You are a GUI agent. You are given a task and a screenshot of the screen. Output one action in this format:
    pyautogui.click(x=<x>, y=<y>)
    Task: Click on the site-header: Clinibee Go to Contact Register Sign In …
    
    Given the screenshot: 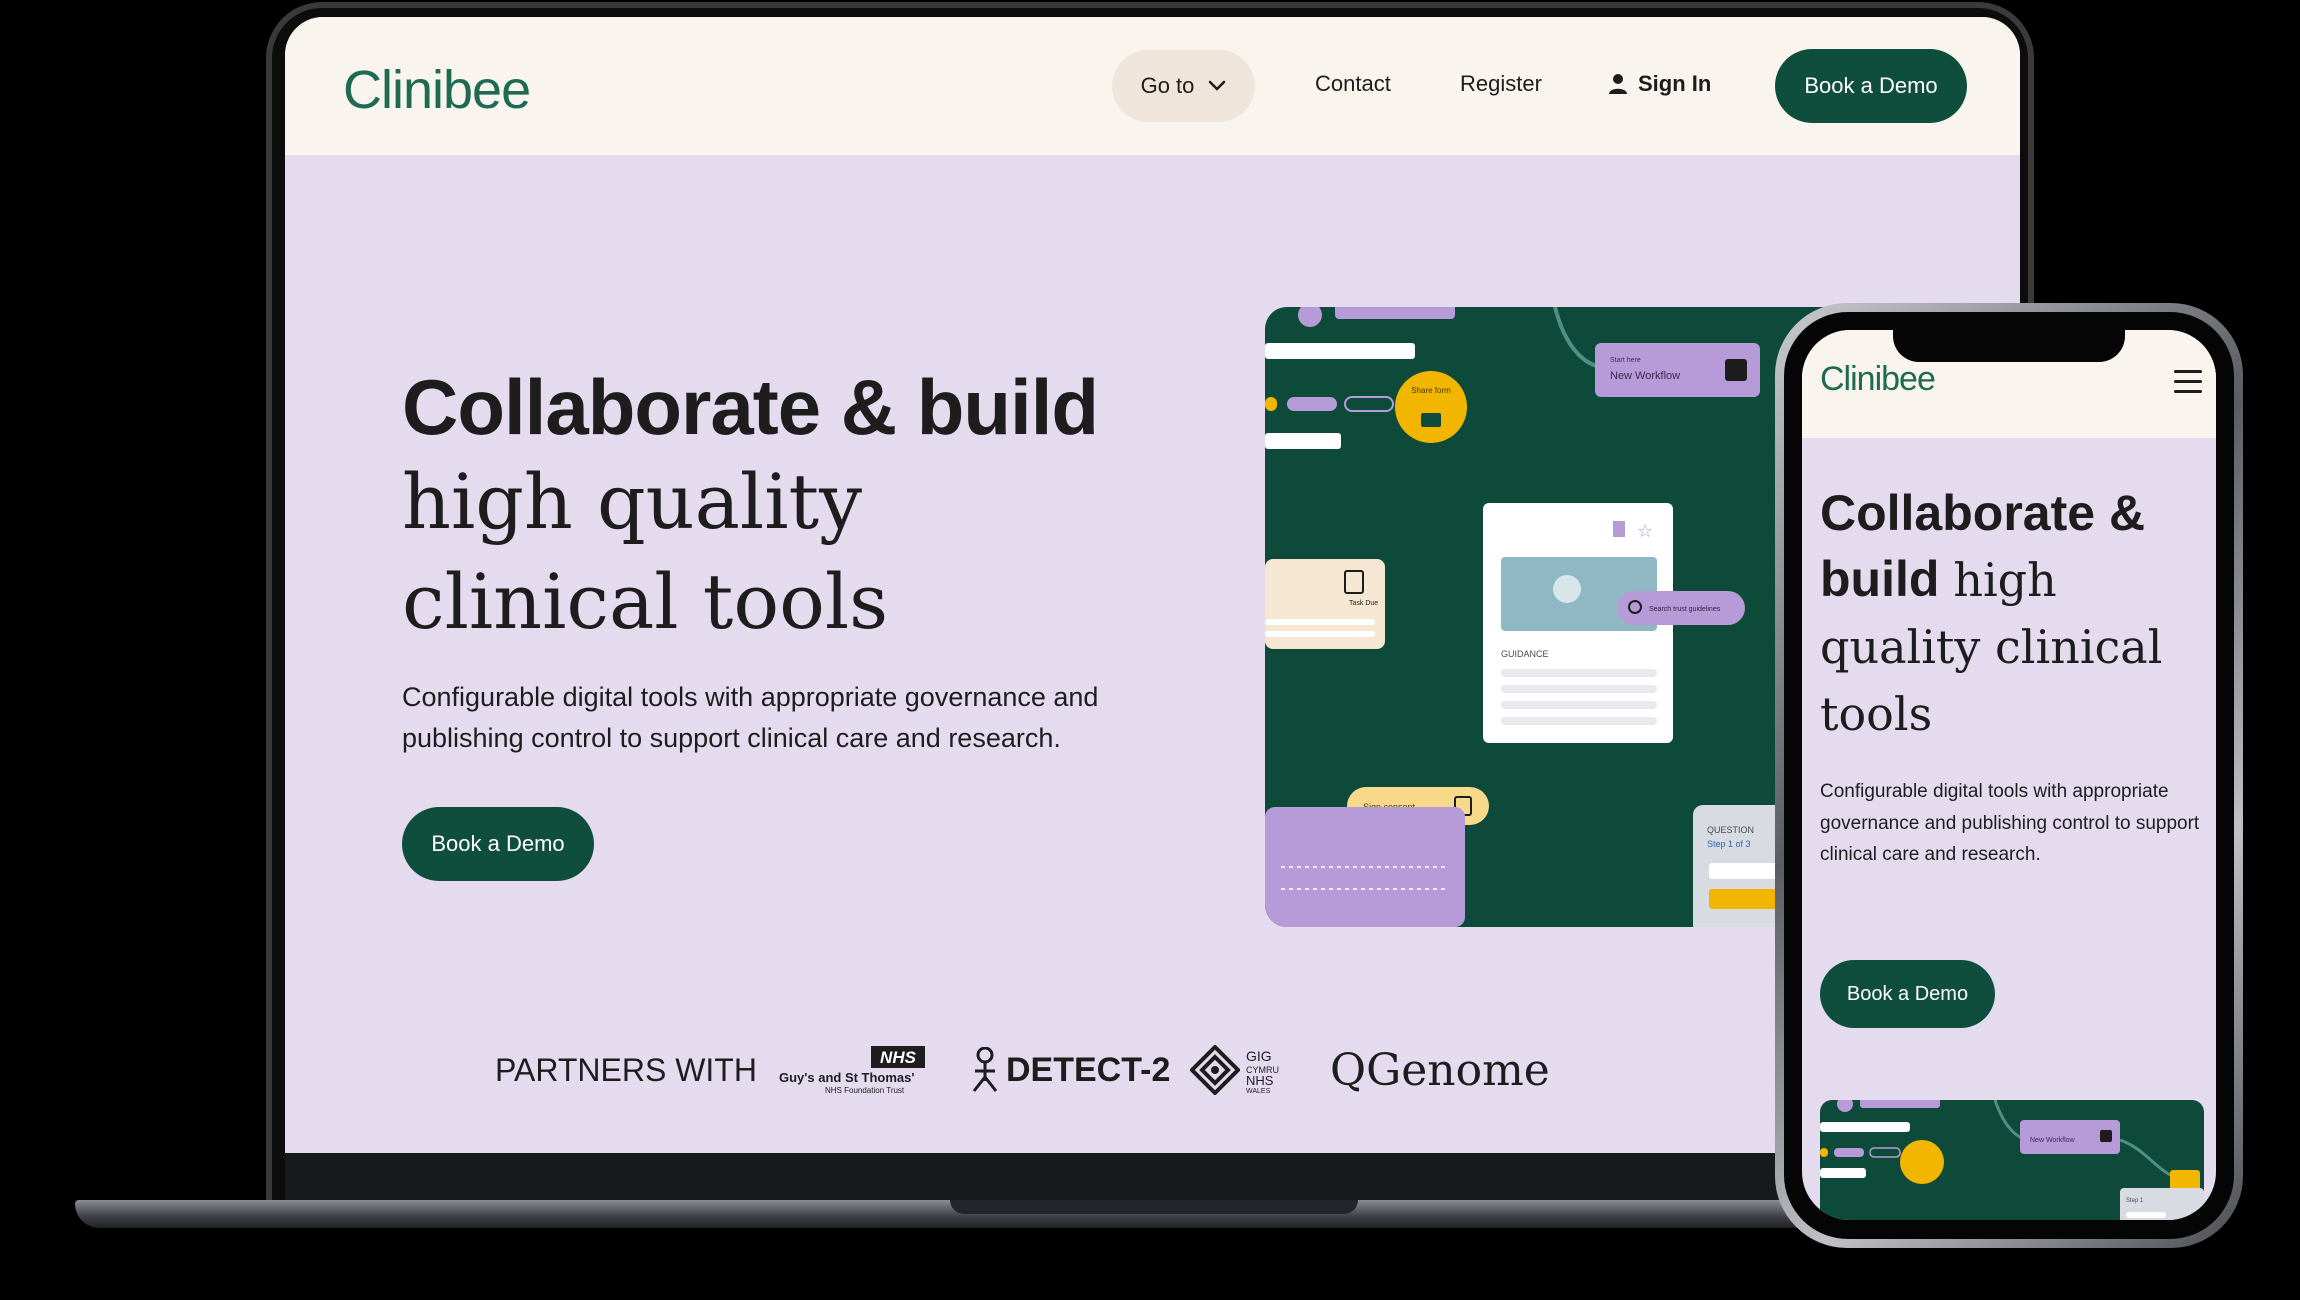 What is the action you would take?
    pyautogui.click(x=1152, y=86)
    